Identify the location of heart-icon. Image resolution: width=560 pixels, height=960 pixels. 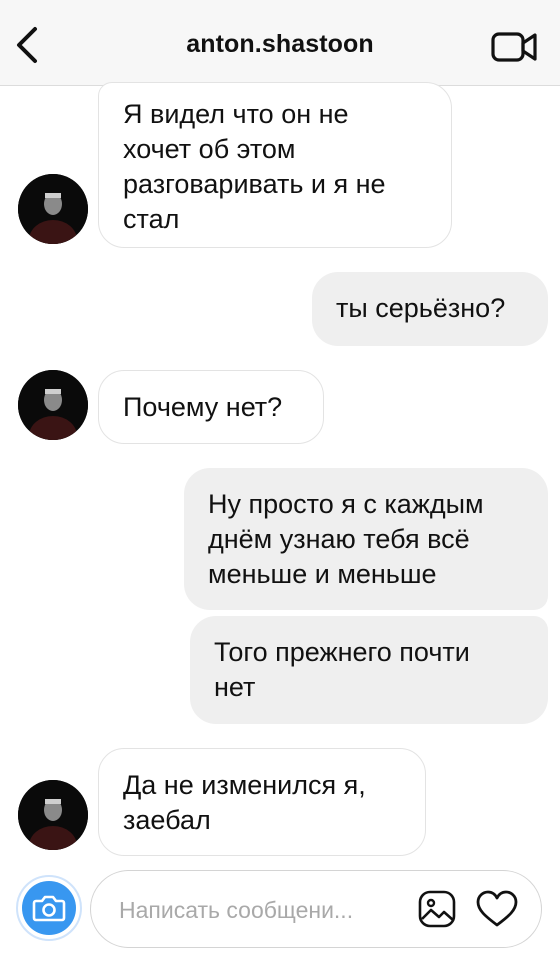
(497, 908).